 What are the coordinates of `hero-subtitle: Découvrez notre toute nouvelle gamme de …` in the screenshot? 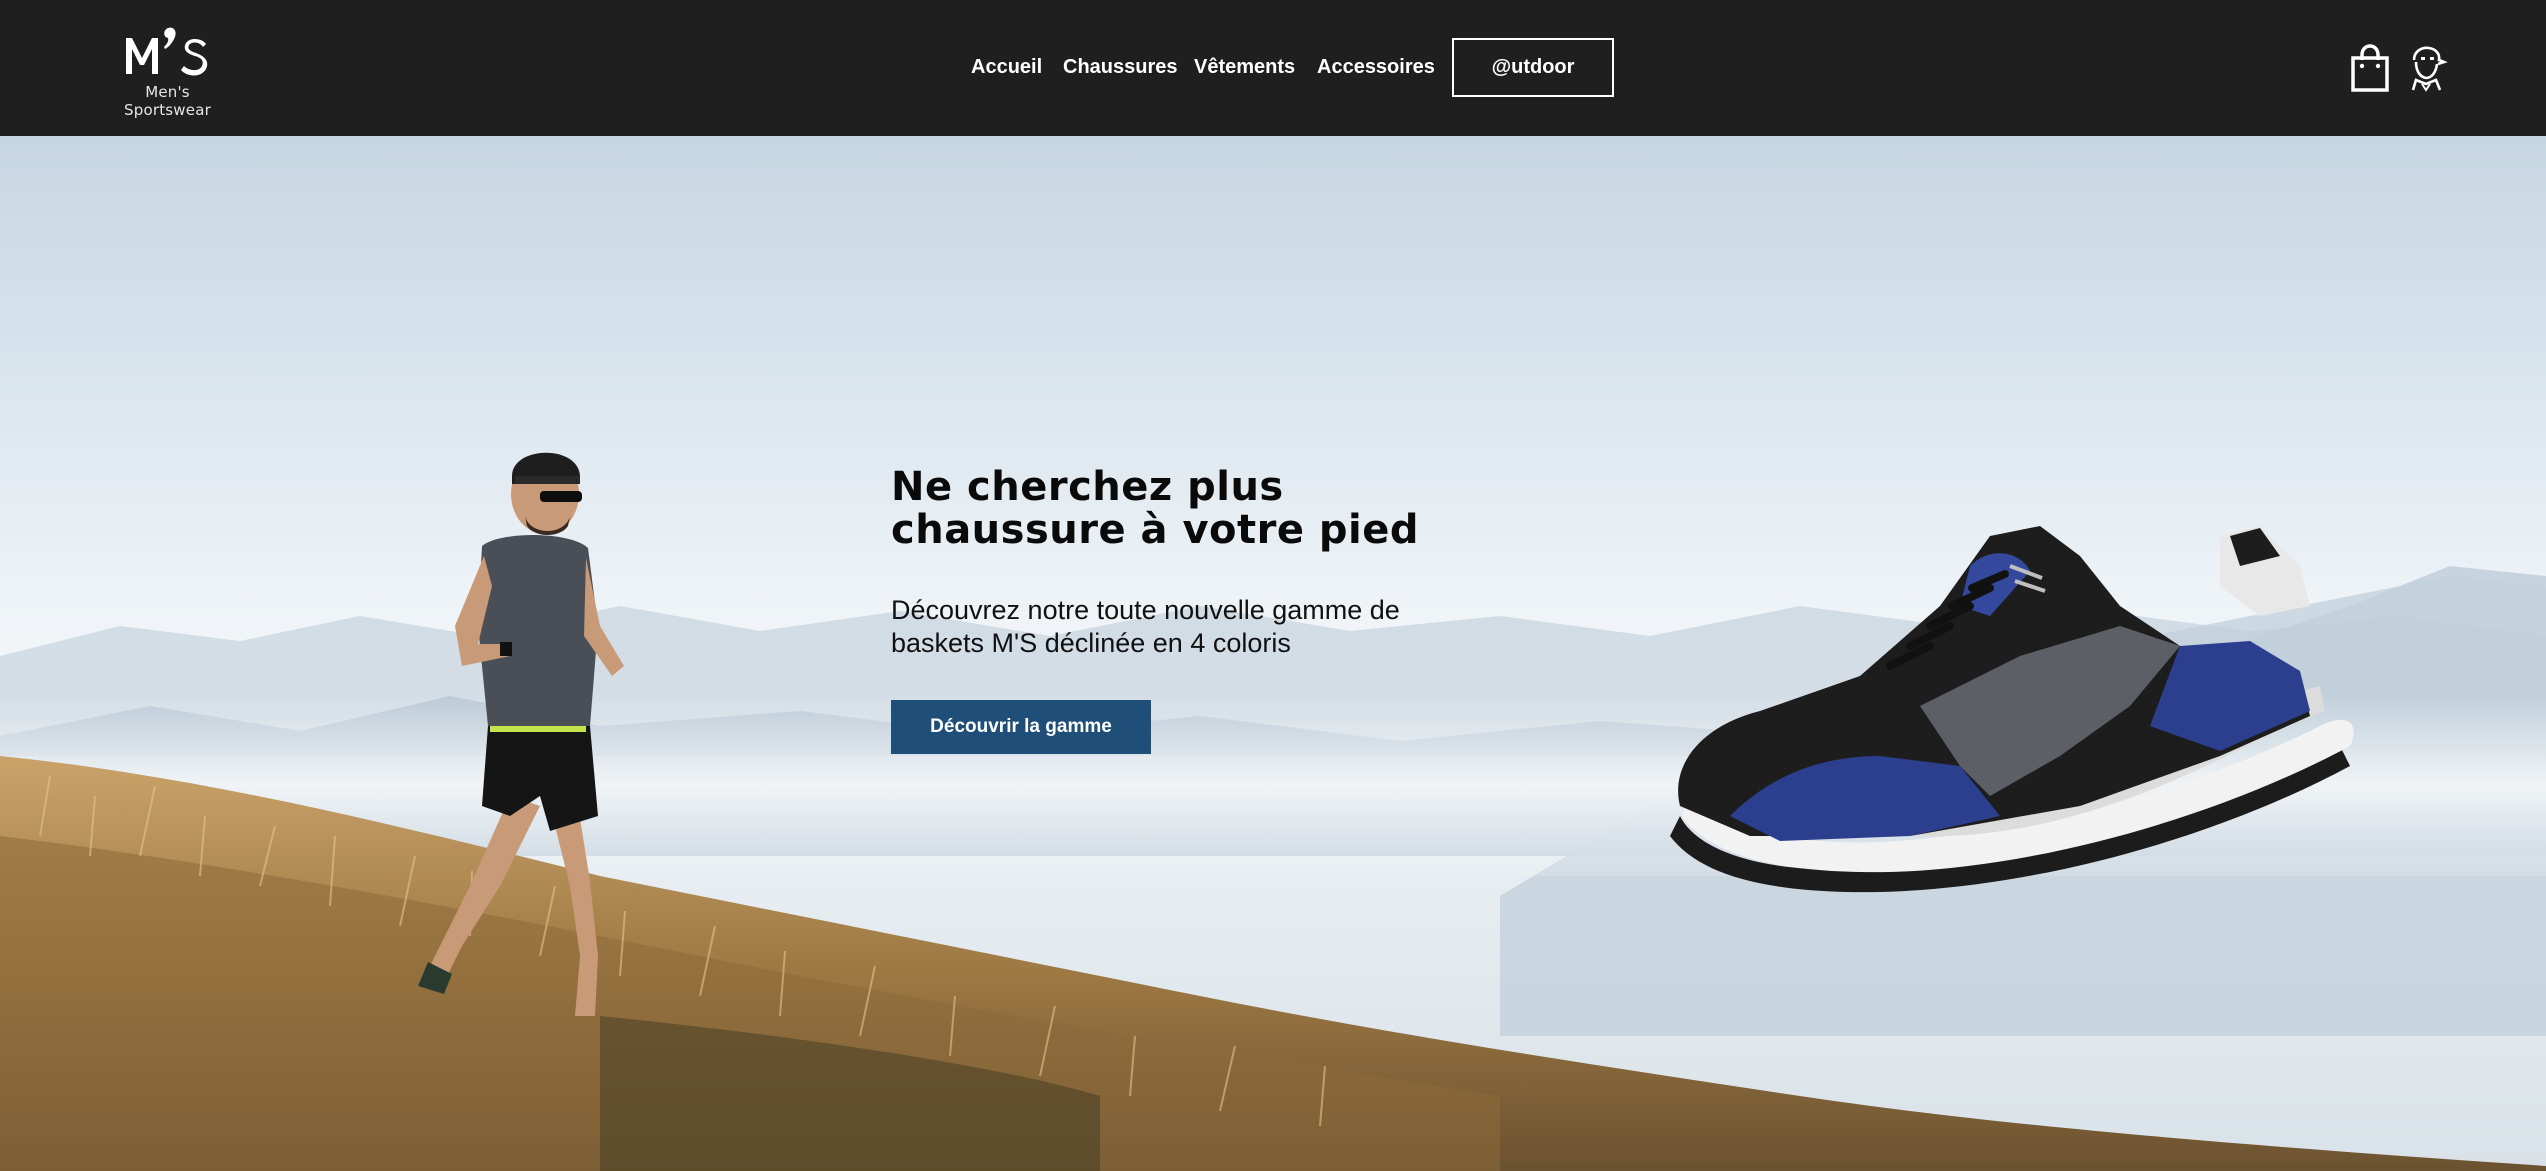 It's located at (1161, 627).